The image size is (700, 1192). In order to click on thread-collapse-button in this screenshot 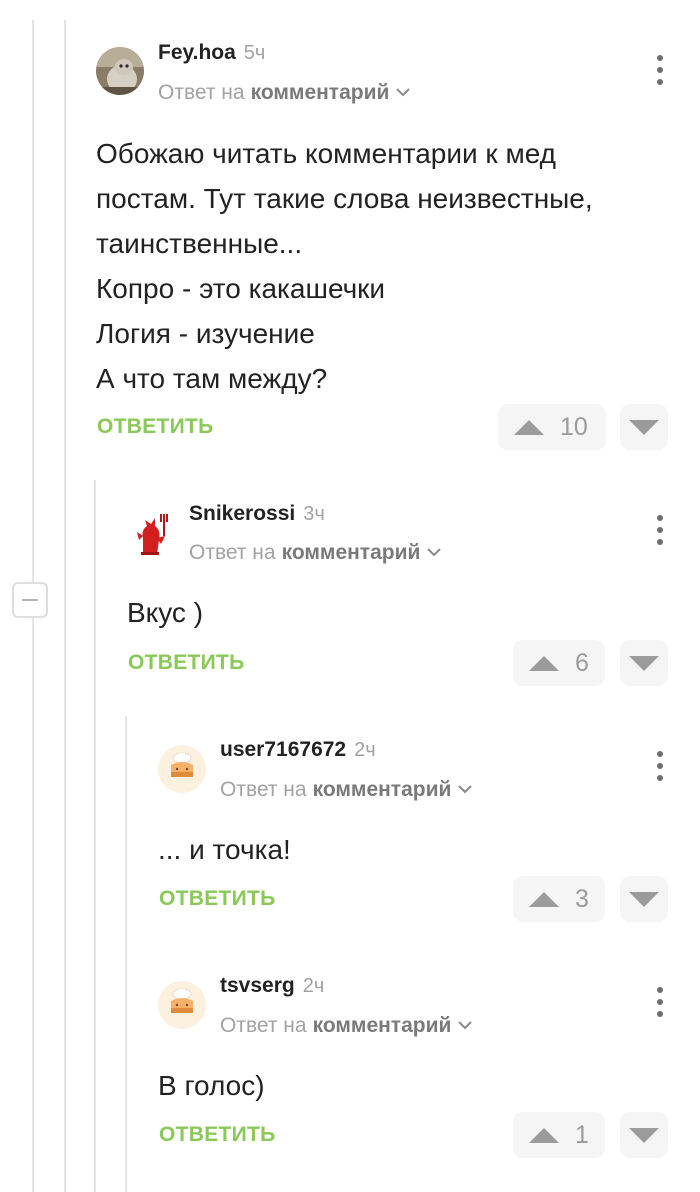, I will do `click(30, 600)`.